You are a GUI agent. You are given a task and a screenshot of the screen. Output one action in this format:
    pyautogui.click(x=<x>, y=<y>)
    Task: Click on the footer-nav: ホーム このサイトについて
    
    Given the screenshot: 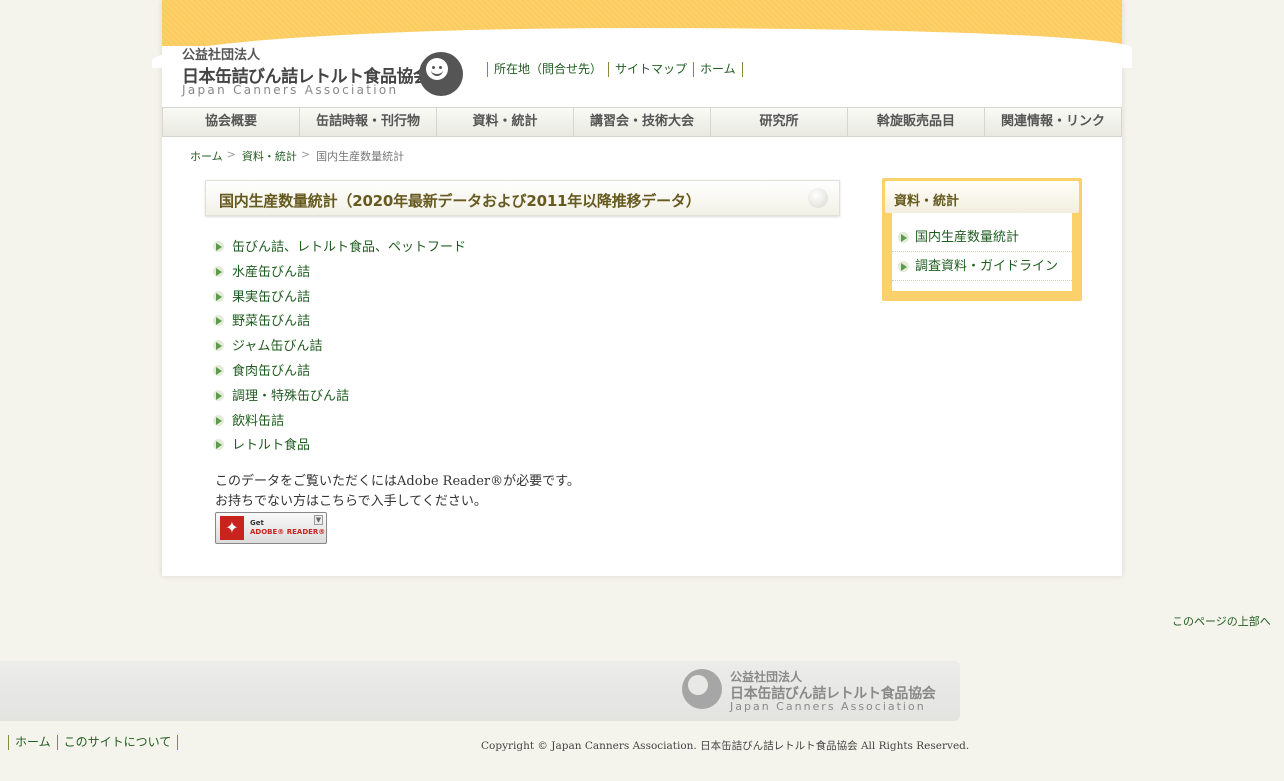 What is the action you would take?
    pyautogui.click(x=93, y=742)
    